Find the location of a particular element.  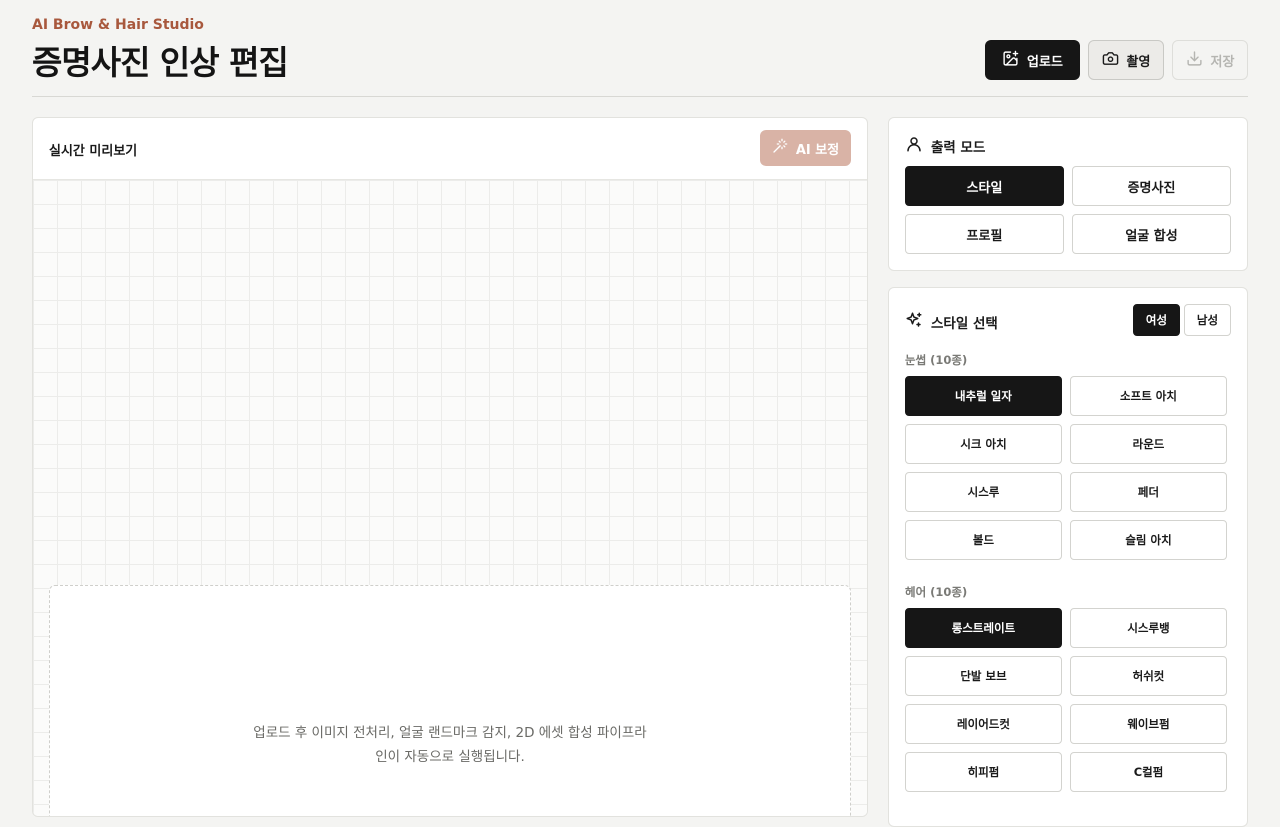

hair-options: 롱스트레이트 시스루뱅 단발 보브 허쉬컷 레이어드컷 웨이브펌 히피펌 C컬펌 is located at coordinates (1066, 700).